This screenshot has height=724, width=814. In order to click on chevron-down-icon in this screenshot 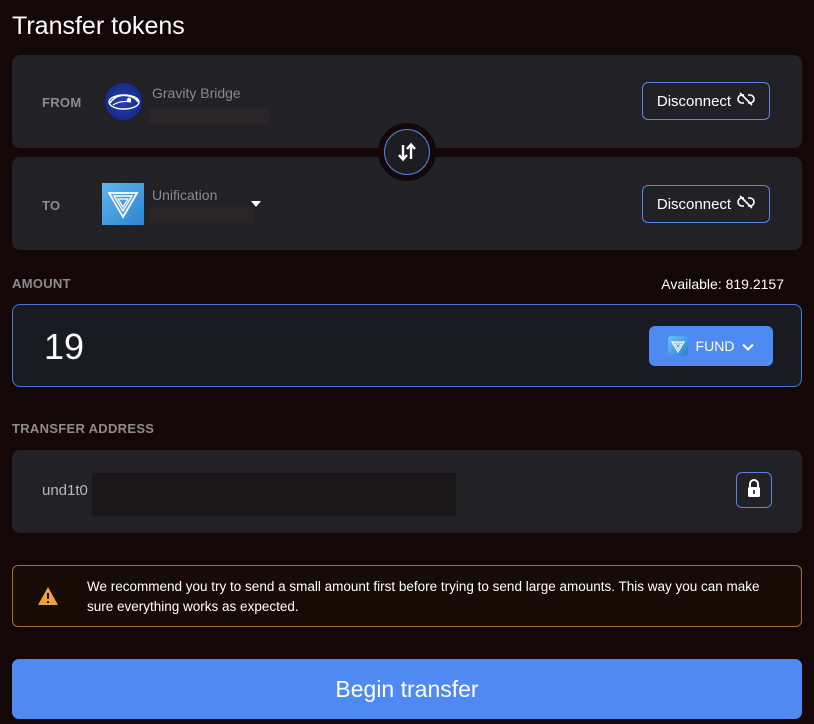, I will do `click(748, 346)`.